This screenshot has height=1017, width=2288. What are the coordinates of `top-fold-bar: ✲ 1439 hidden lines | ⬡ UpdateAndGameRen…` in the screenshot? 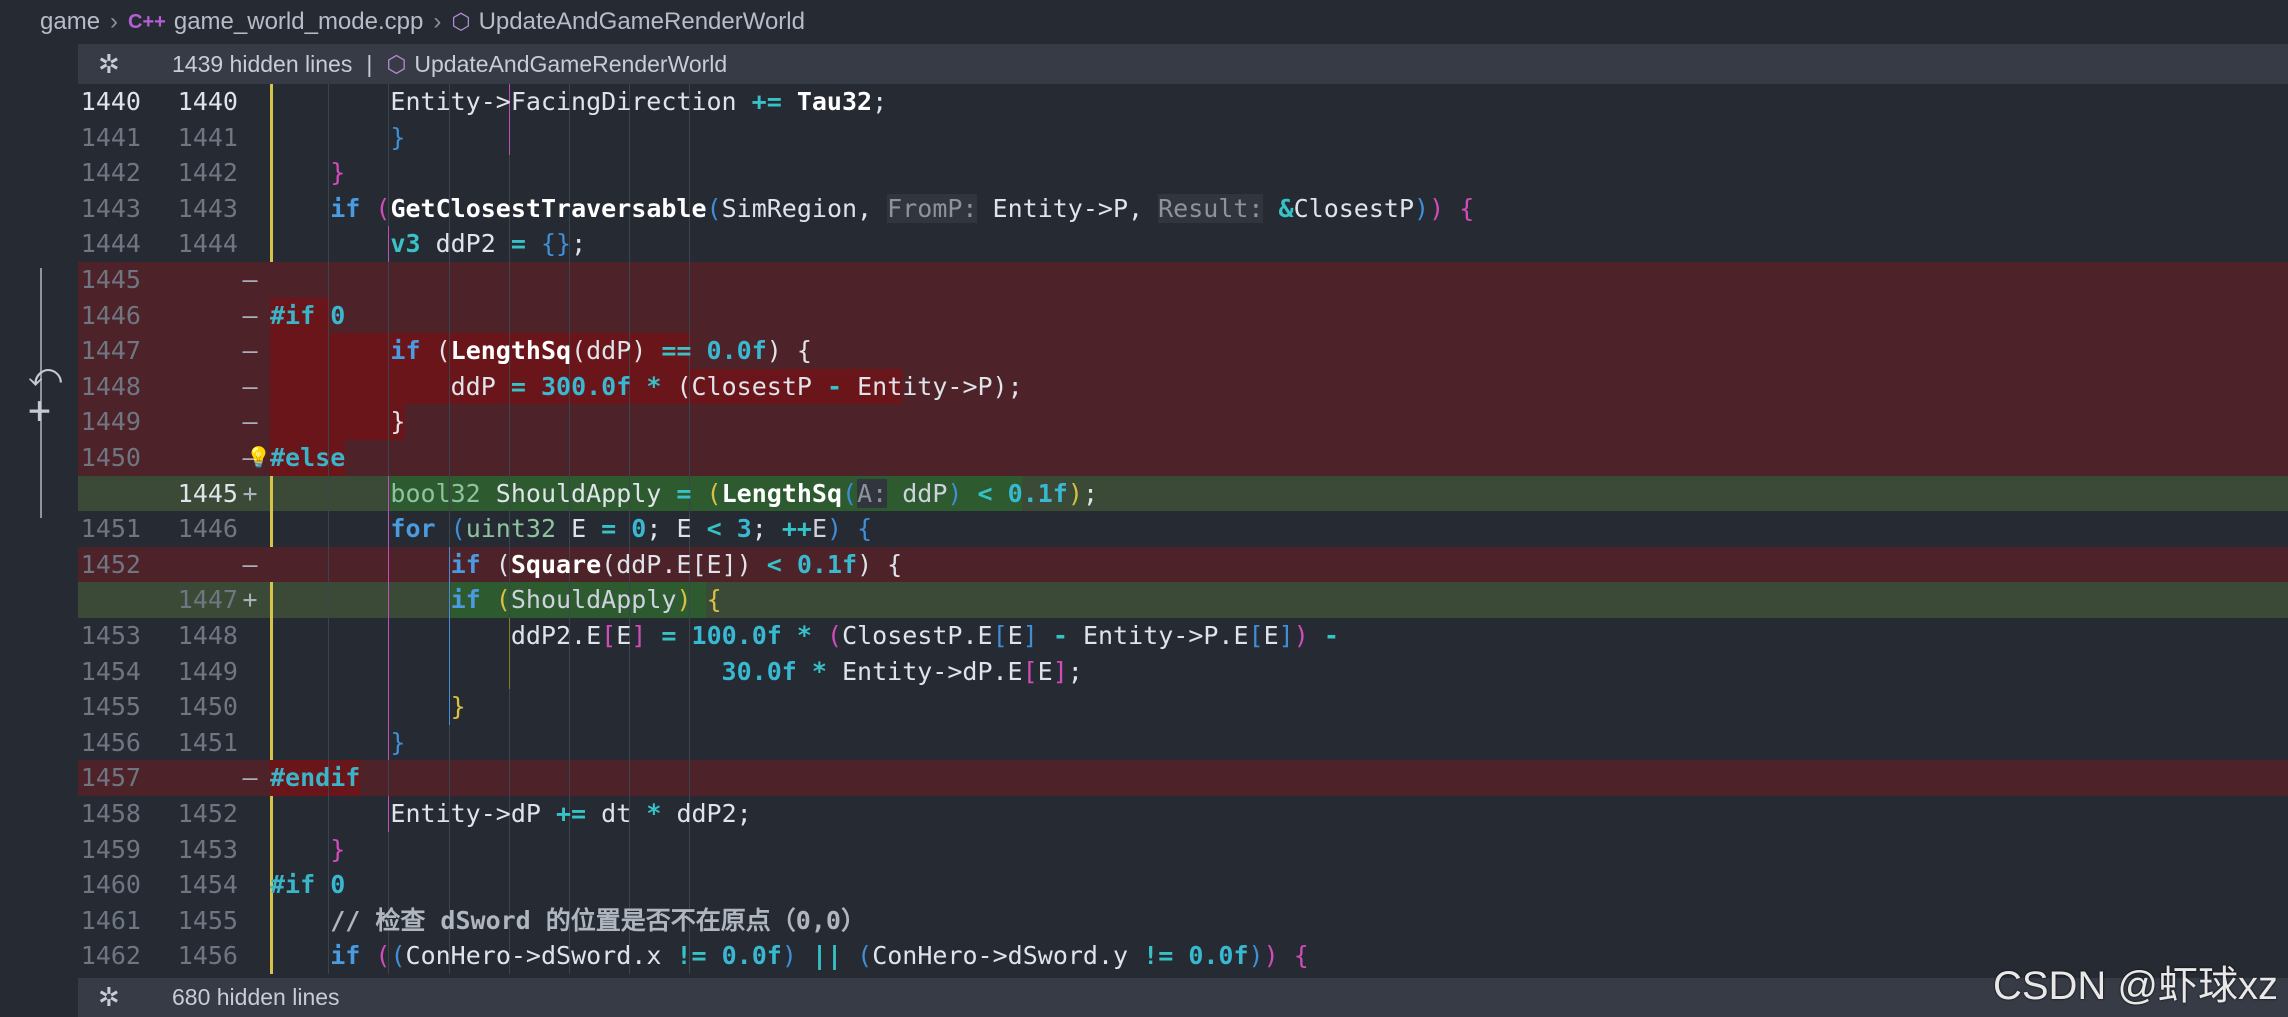 It's located at (1183, 64).